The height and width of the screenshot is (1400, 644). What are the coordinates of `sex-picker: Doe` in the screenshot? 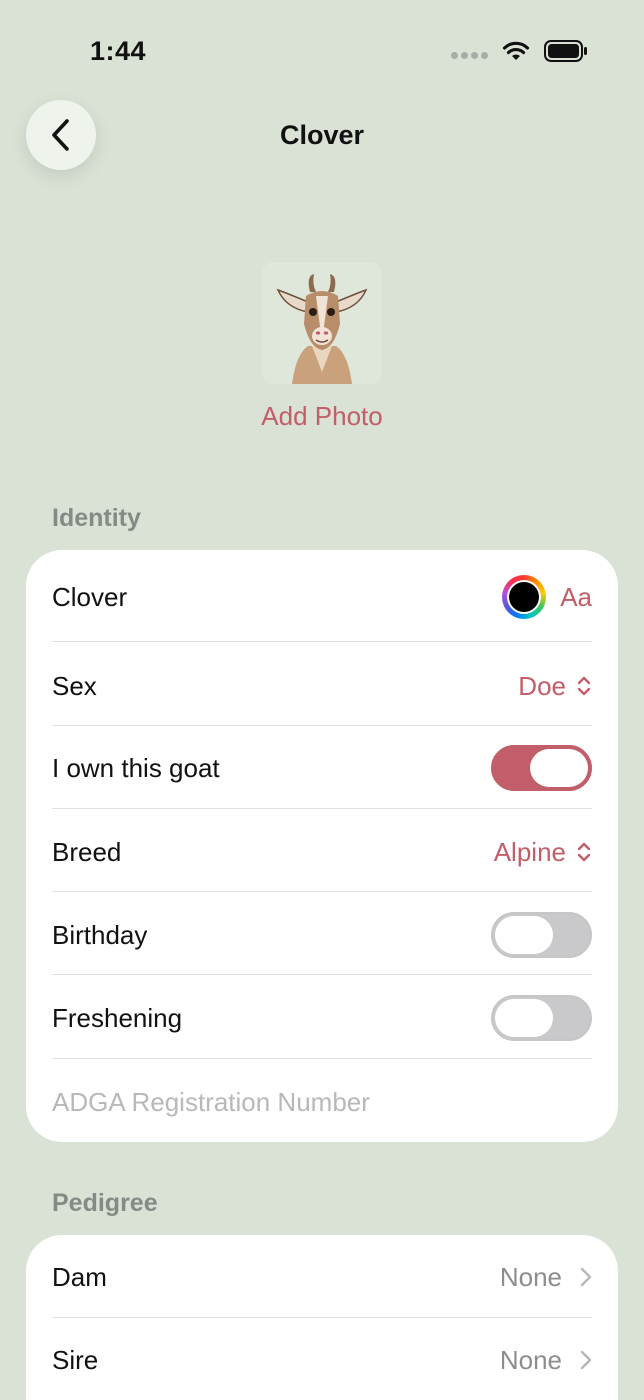 It's located at (555, 686).